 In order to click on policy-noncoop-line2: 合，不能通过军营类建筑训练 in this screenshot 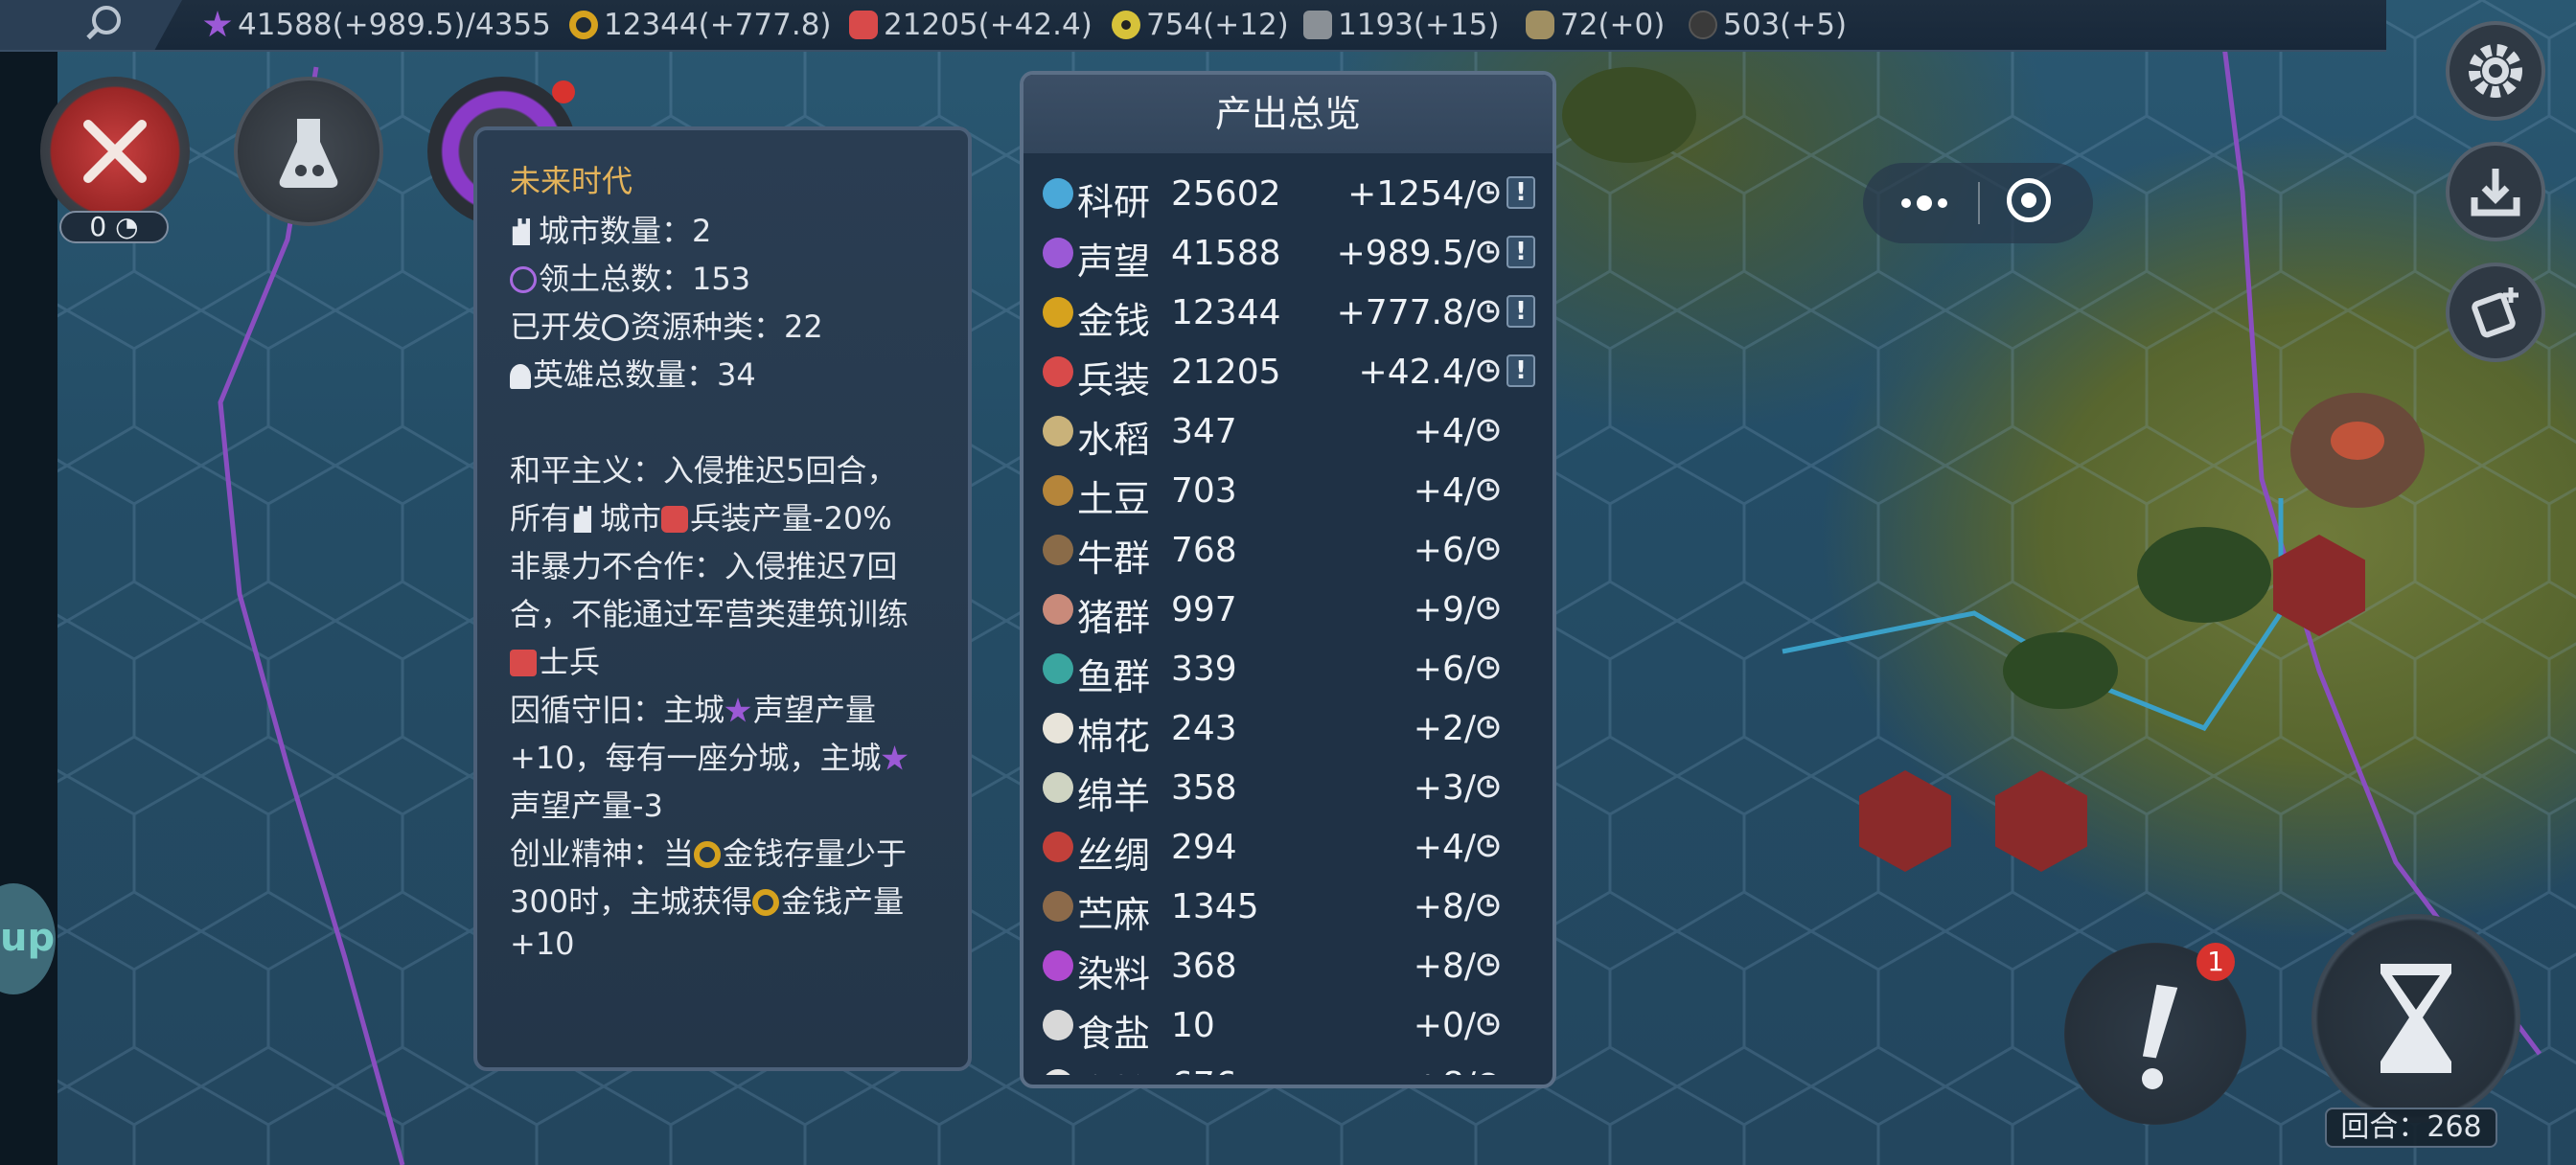, I will do `click(709, 614)`.